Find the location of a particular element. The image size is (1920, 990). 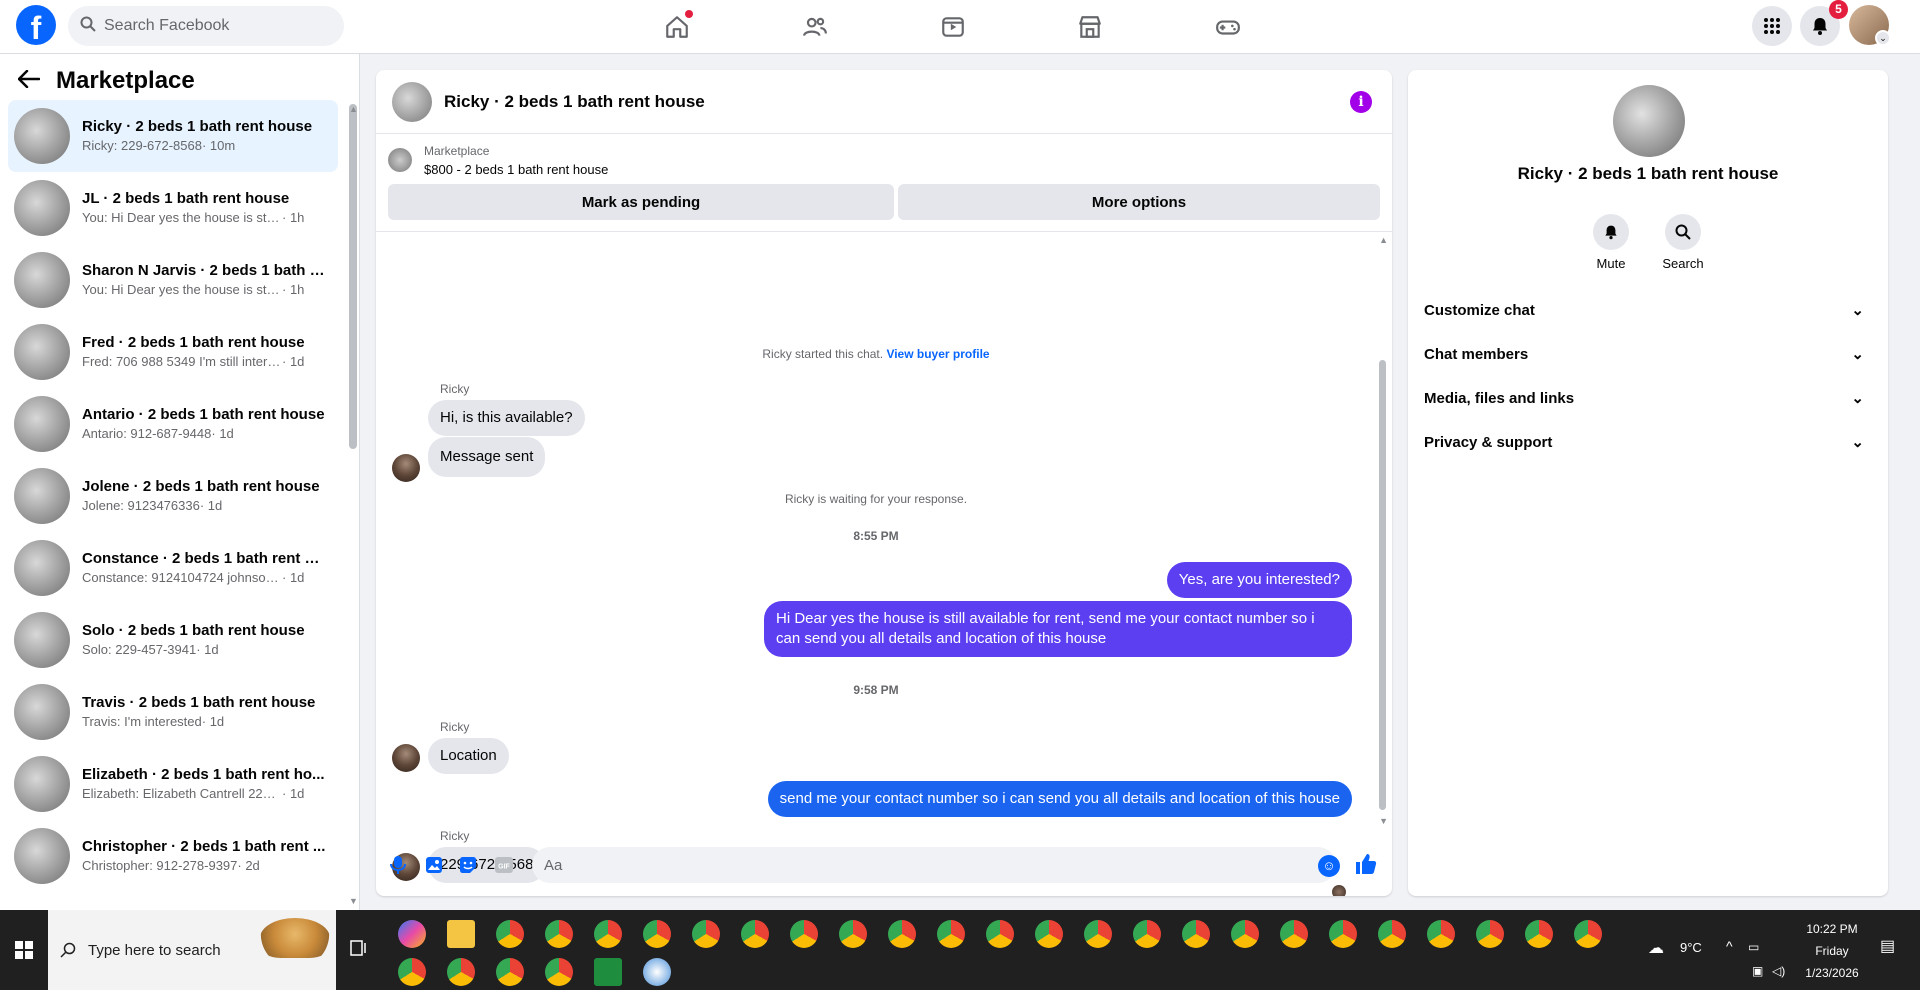

media-files-links-section: Media, files and links ⌄ is located at coordinates (1648, 398).